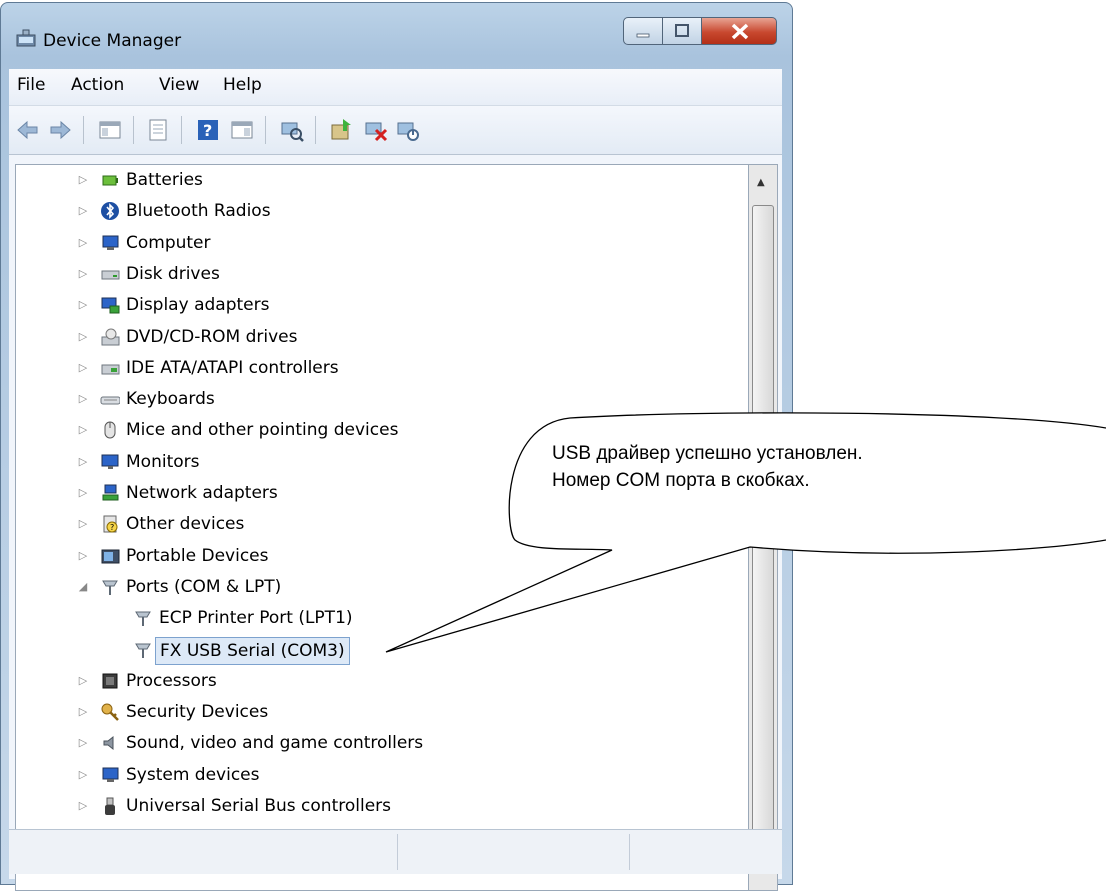  I want to click on close-icon, so click(740, 31).